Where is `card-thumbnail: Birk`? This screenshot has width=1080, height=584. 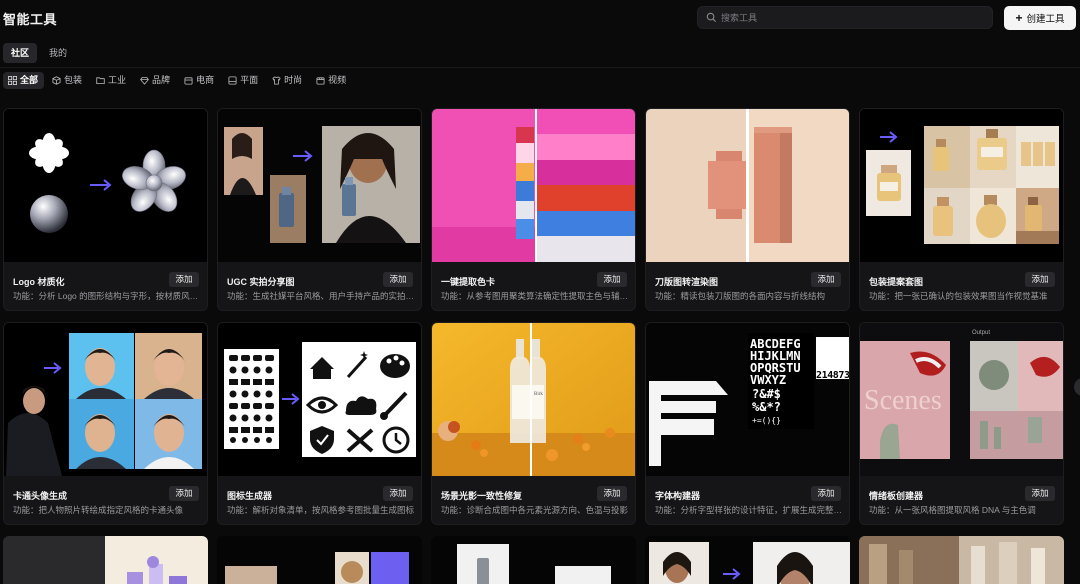
card-thumbnail: Birk is located at coordinates (533, 399).